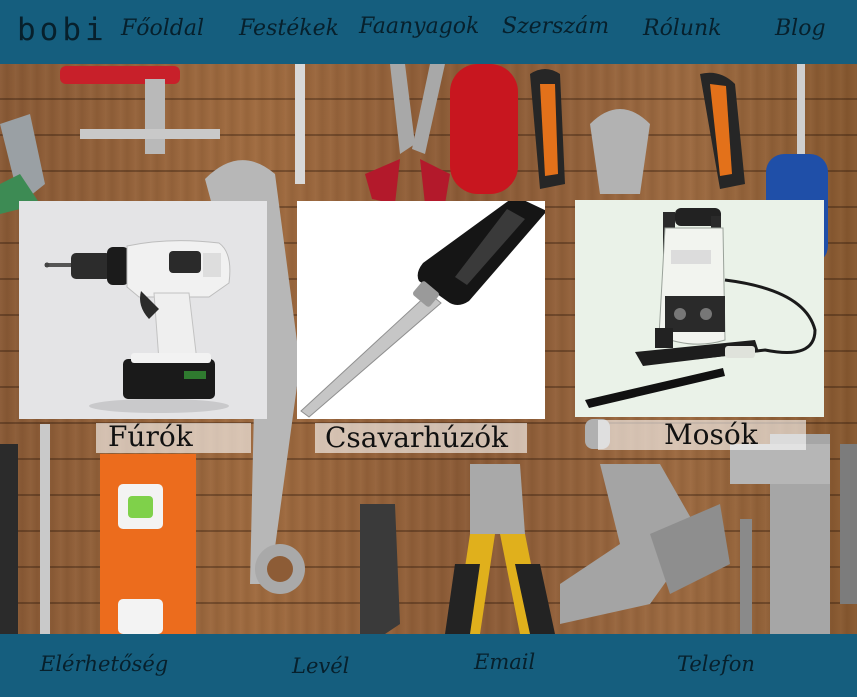 The width and height of the screenshot is (857, 697). I want to click on nav-item-festekek: Festékek, so click(289, 29).